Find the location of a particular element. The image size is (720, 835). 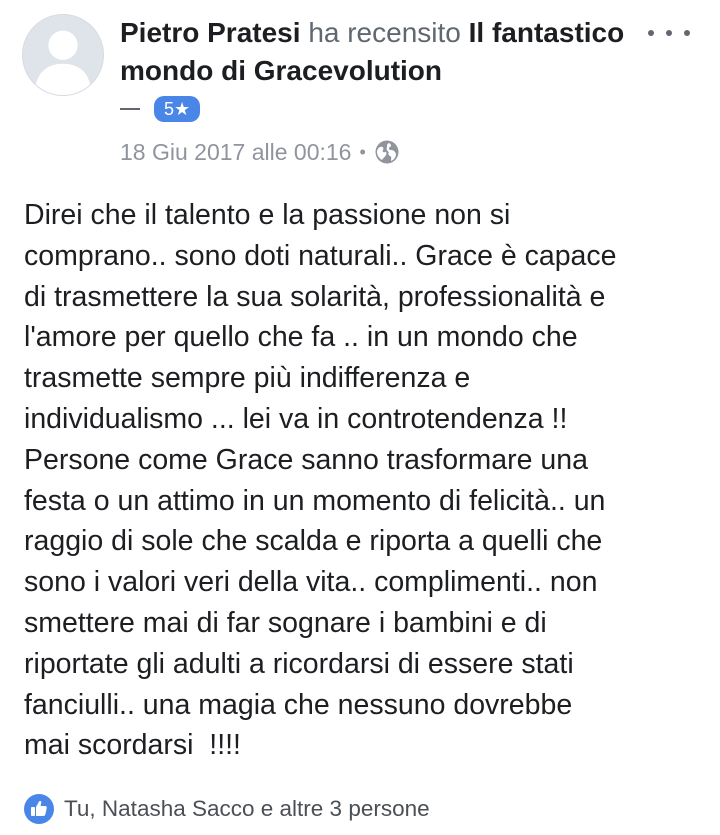

reactions-summary: Tu, Natasha Sacco e altre 3 persone is located at coordinates (227, 809).